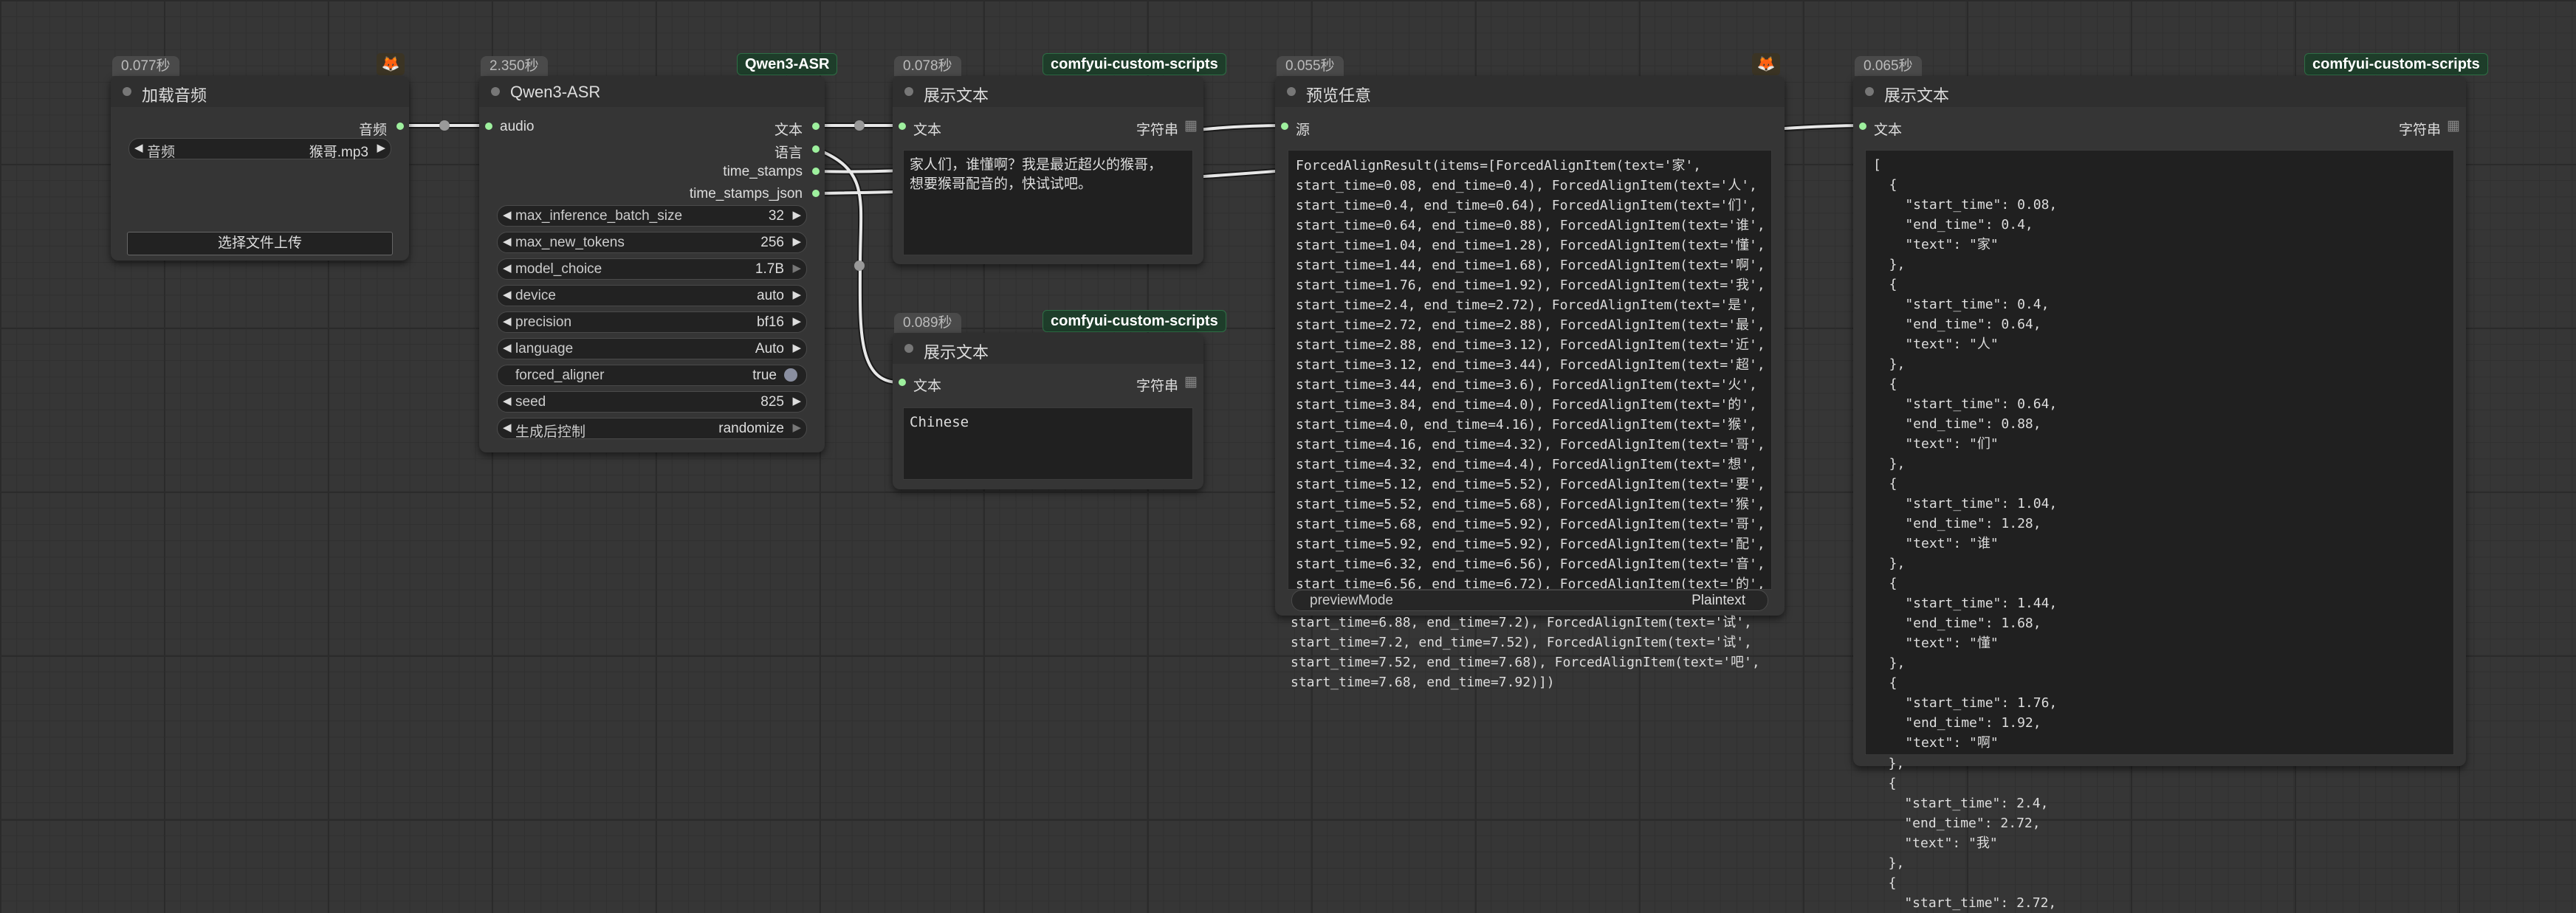  Describe the element at coordinates (544, 349) in the screenshot. I see `widget-label: language` at that location.